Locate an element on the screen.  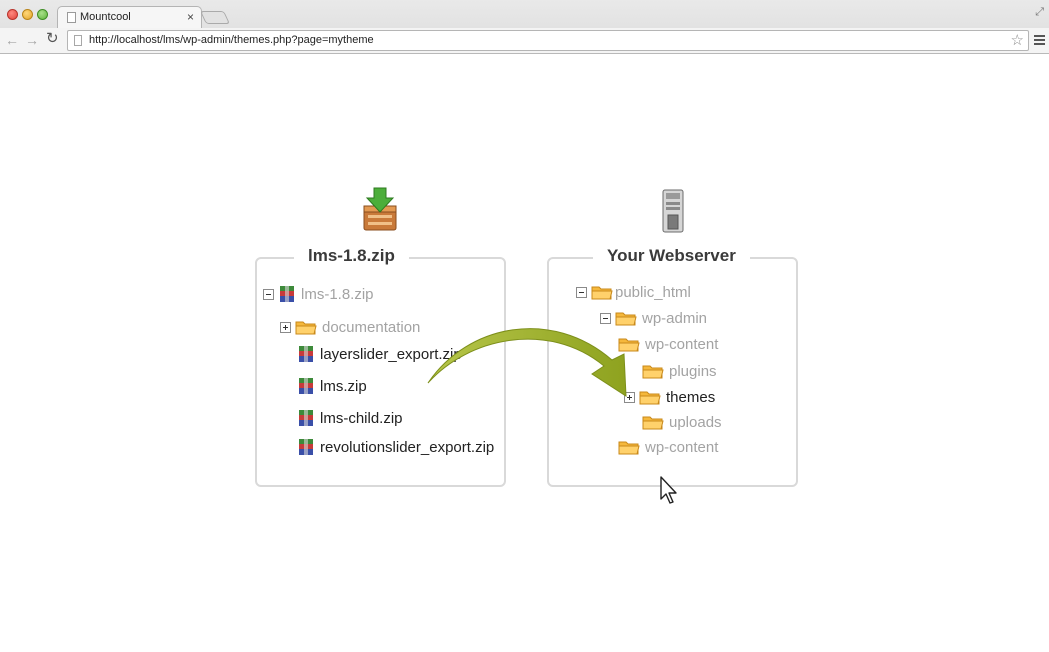
tree-node-lms-zip: lms-1.8.zip is located at coordinates (318, 294).